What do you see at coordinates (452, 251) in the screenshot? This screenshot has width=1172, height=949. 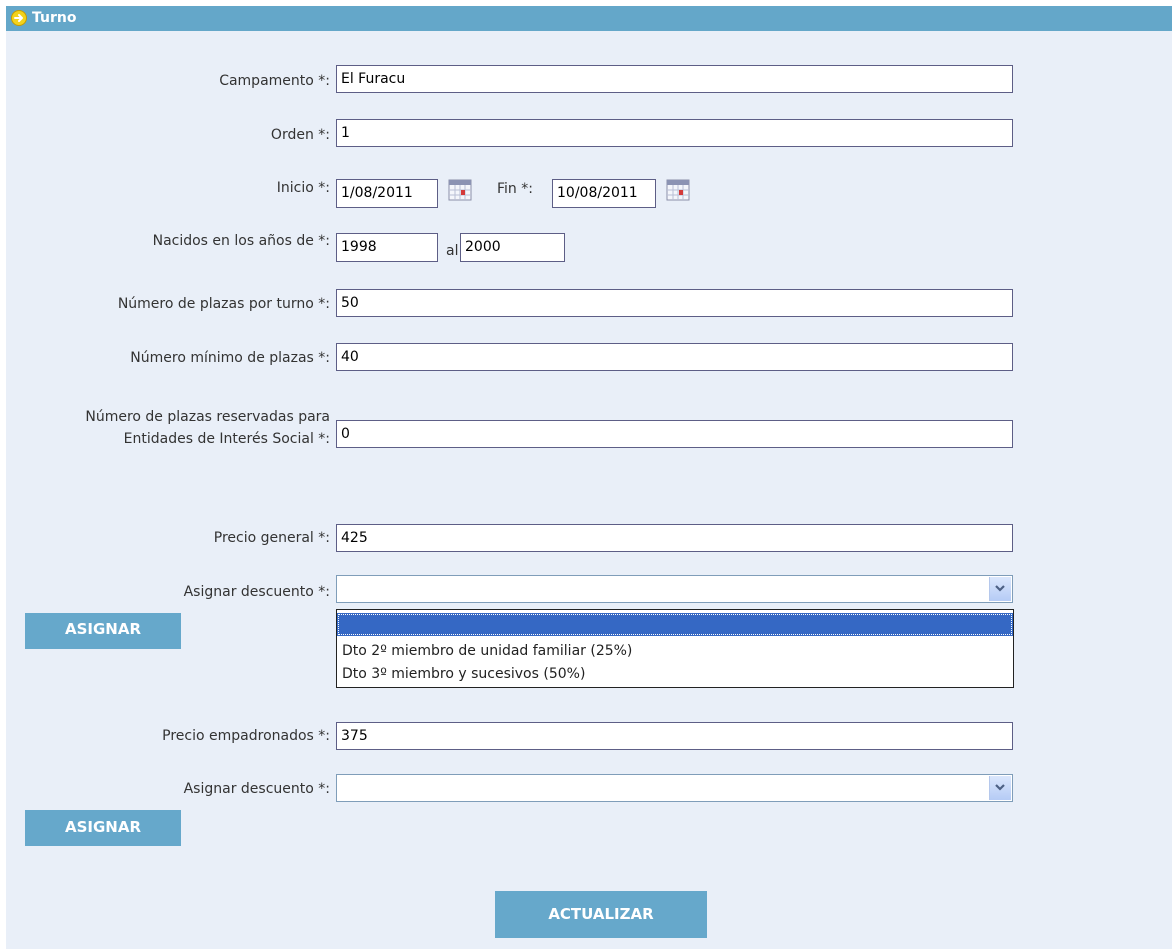 I see `nacidos-sep-label: al` at bounding box center [452, 251].